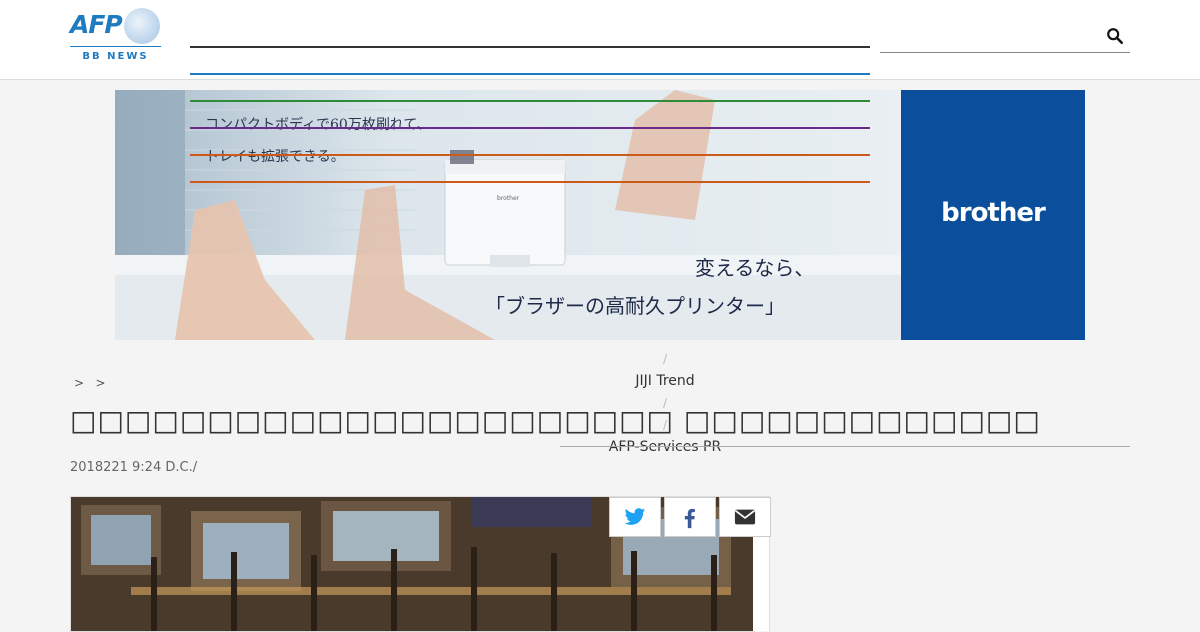  What do you see at coordinates (755, 268) in the screenshot?
I see `ad-headline-1: 変えるなら、` at bounding box center [755, 268].